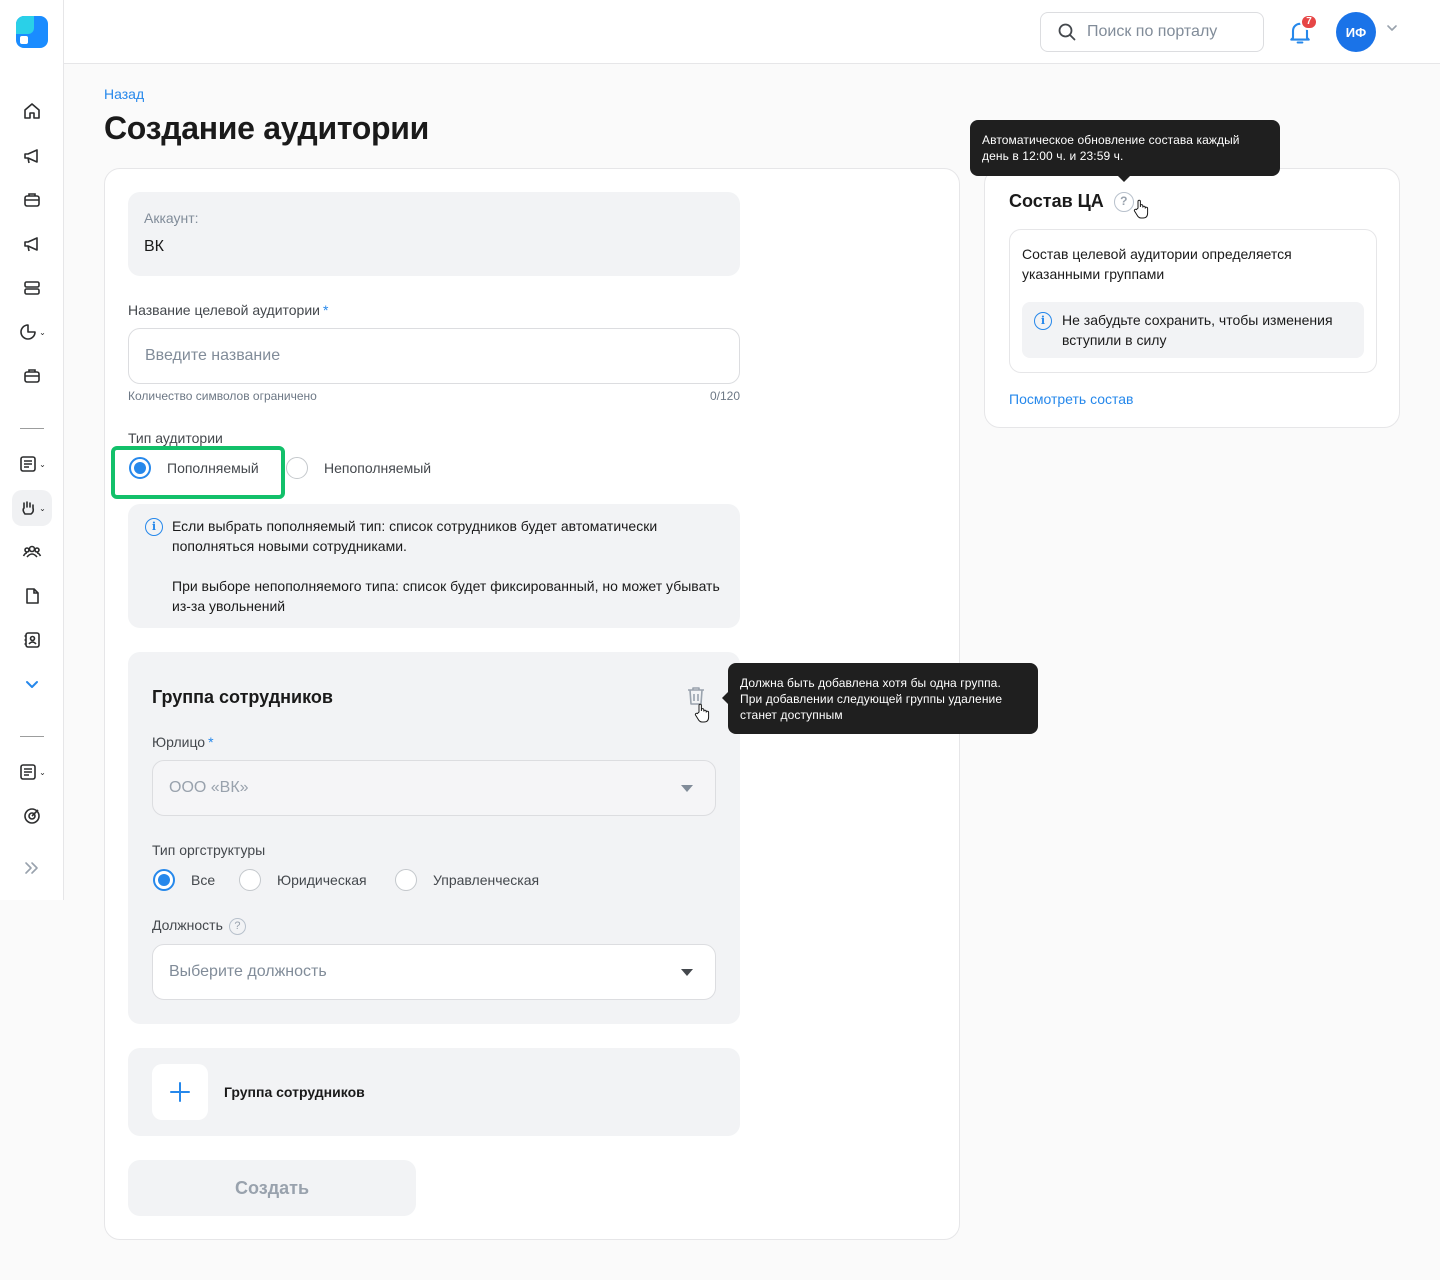  What do you see at coordinates (434, 234) in the screenshot?
I see `account-block: Аккаунт: ВК` at bounding box center [434, 234].